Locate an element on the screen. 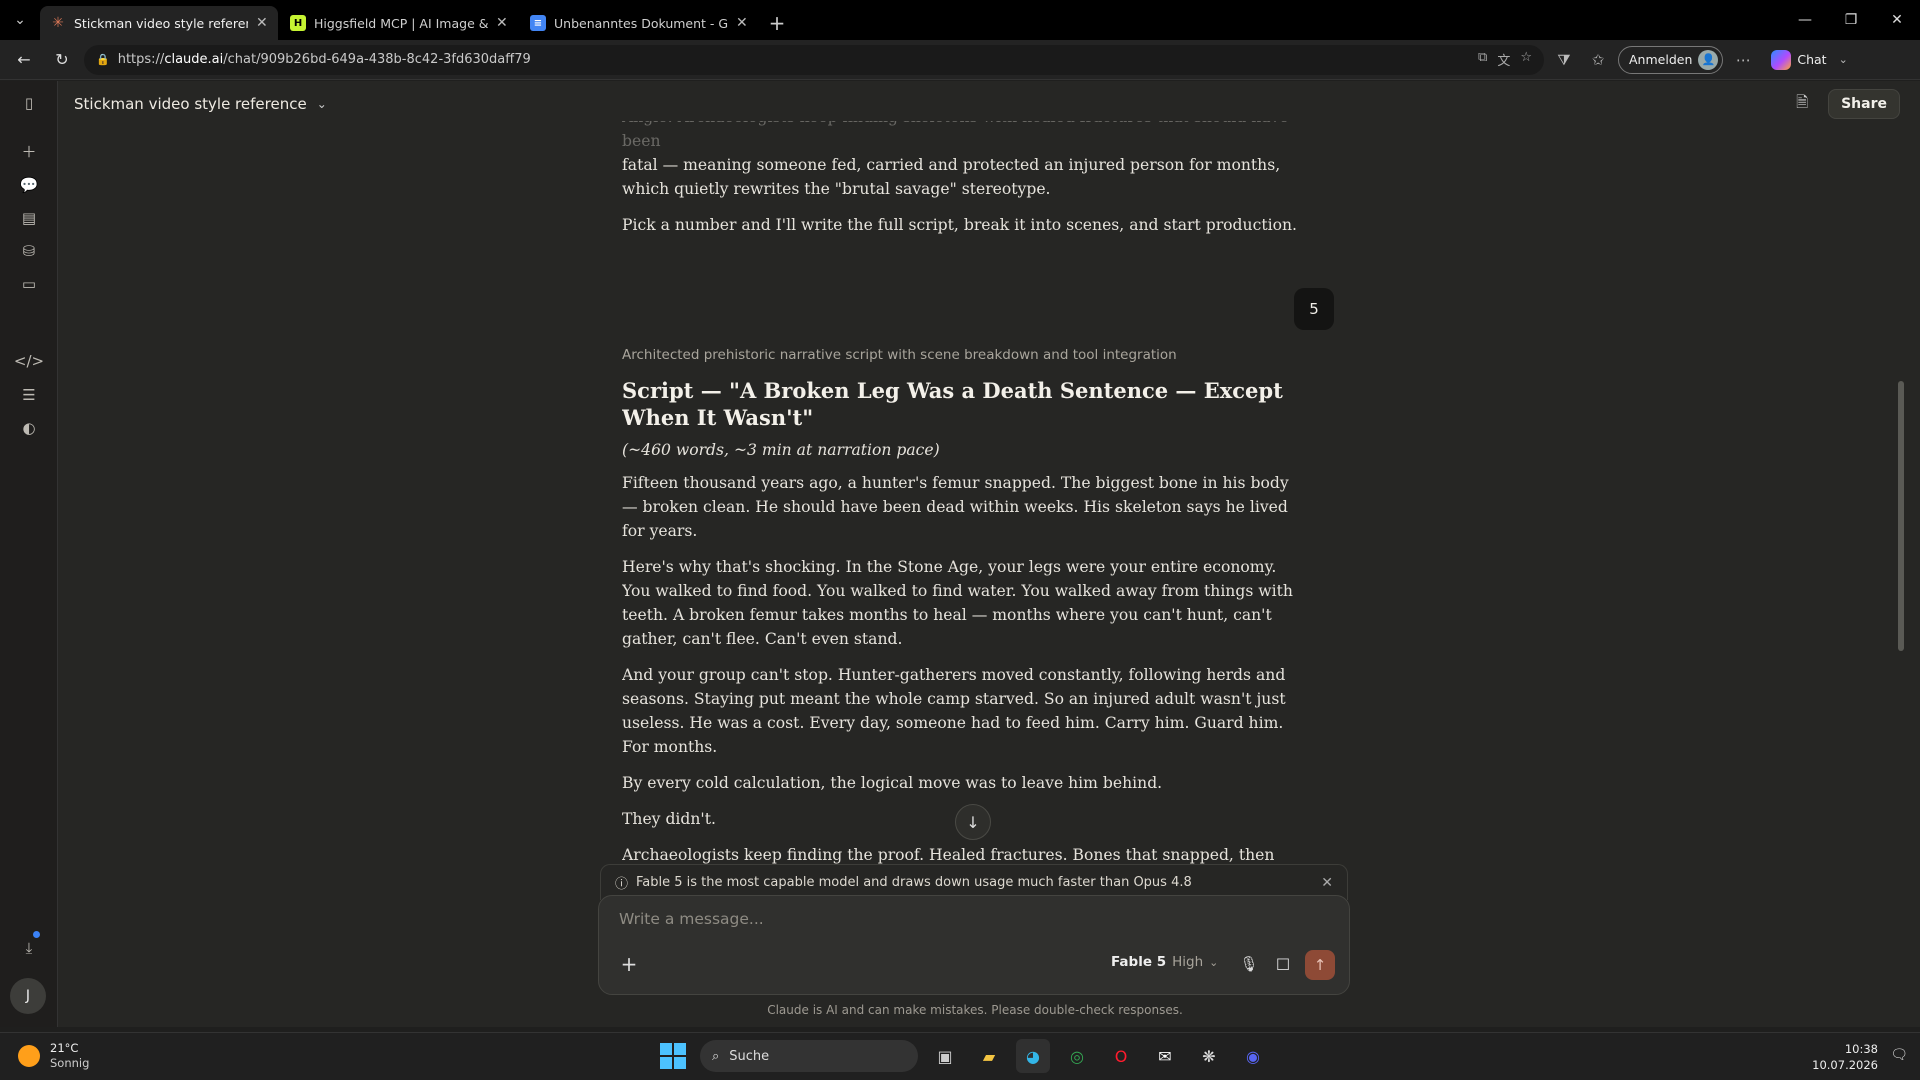 This screenshot has width=1920, height=1080. window-controls: — ❐ ✕ is located at coordinates (1851, 20).